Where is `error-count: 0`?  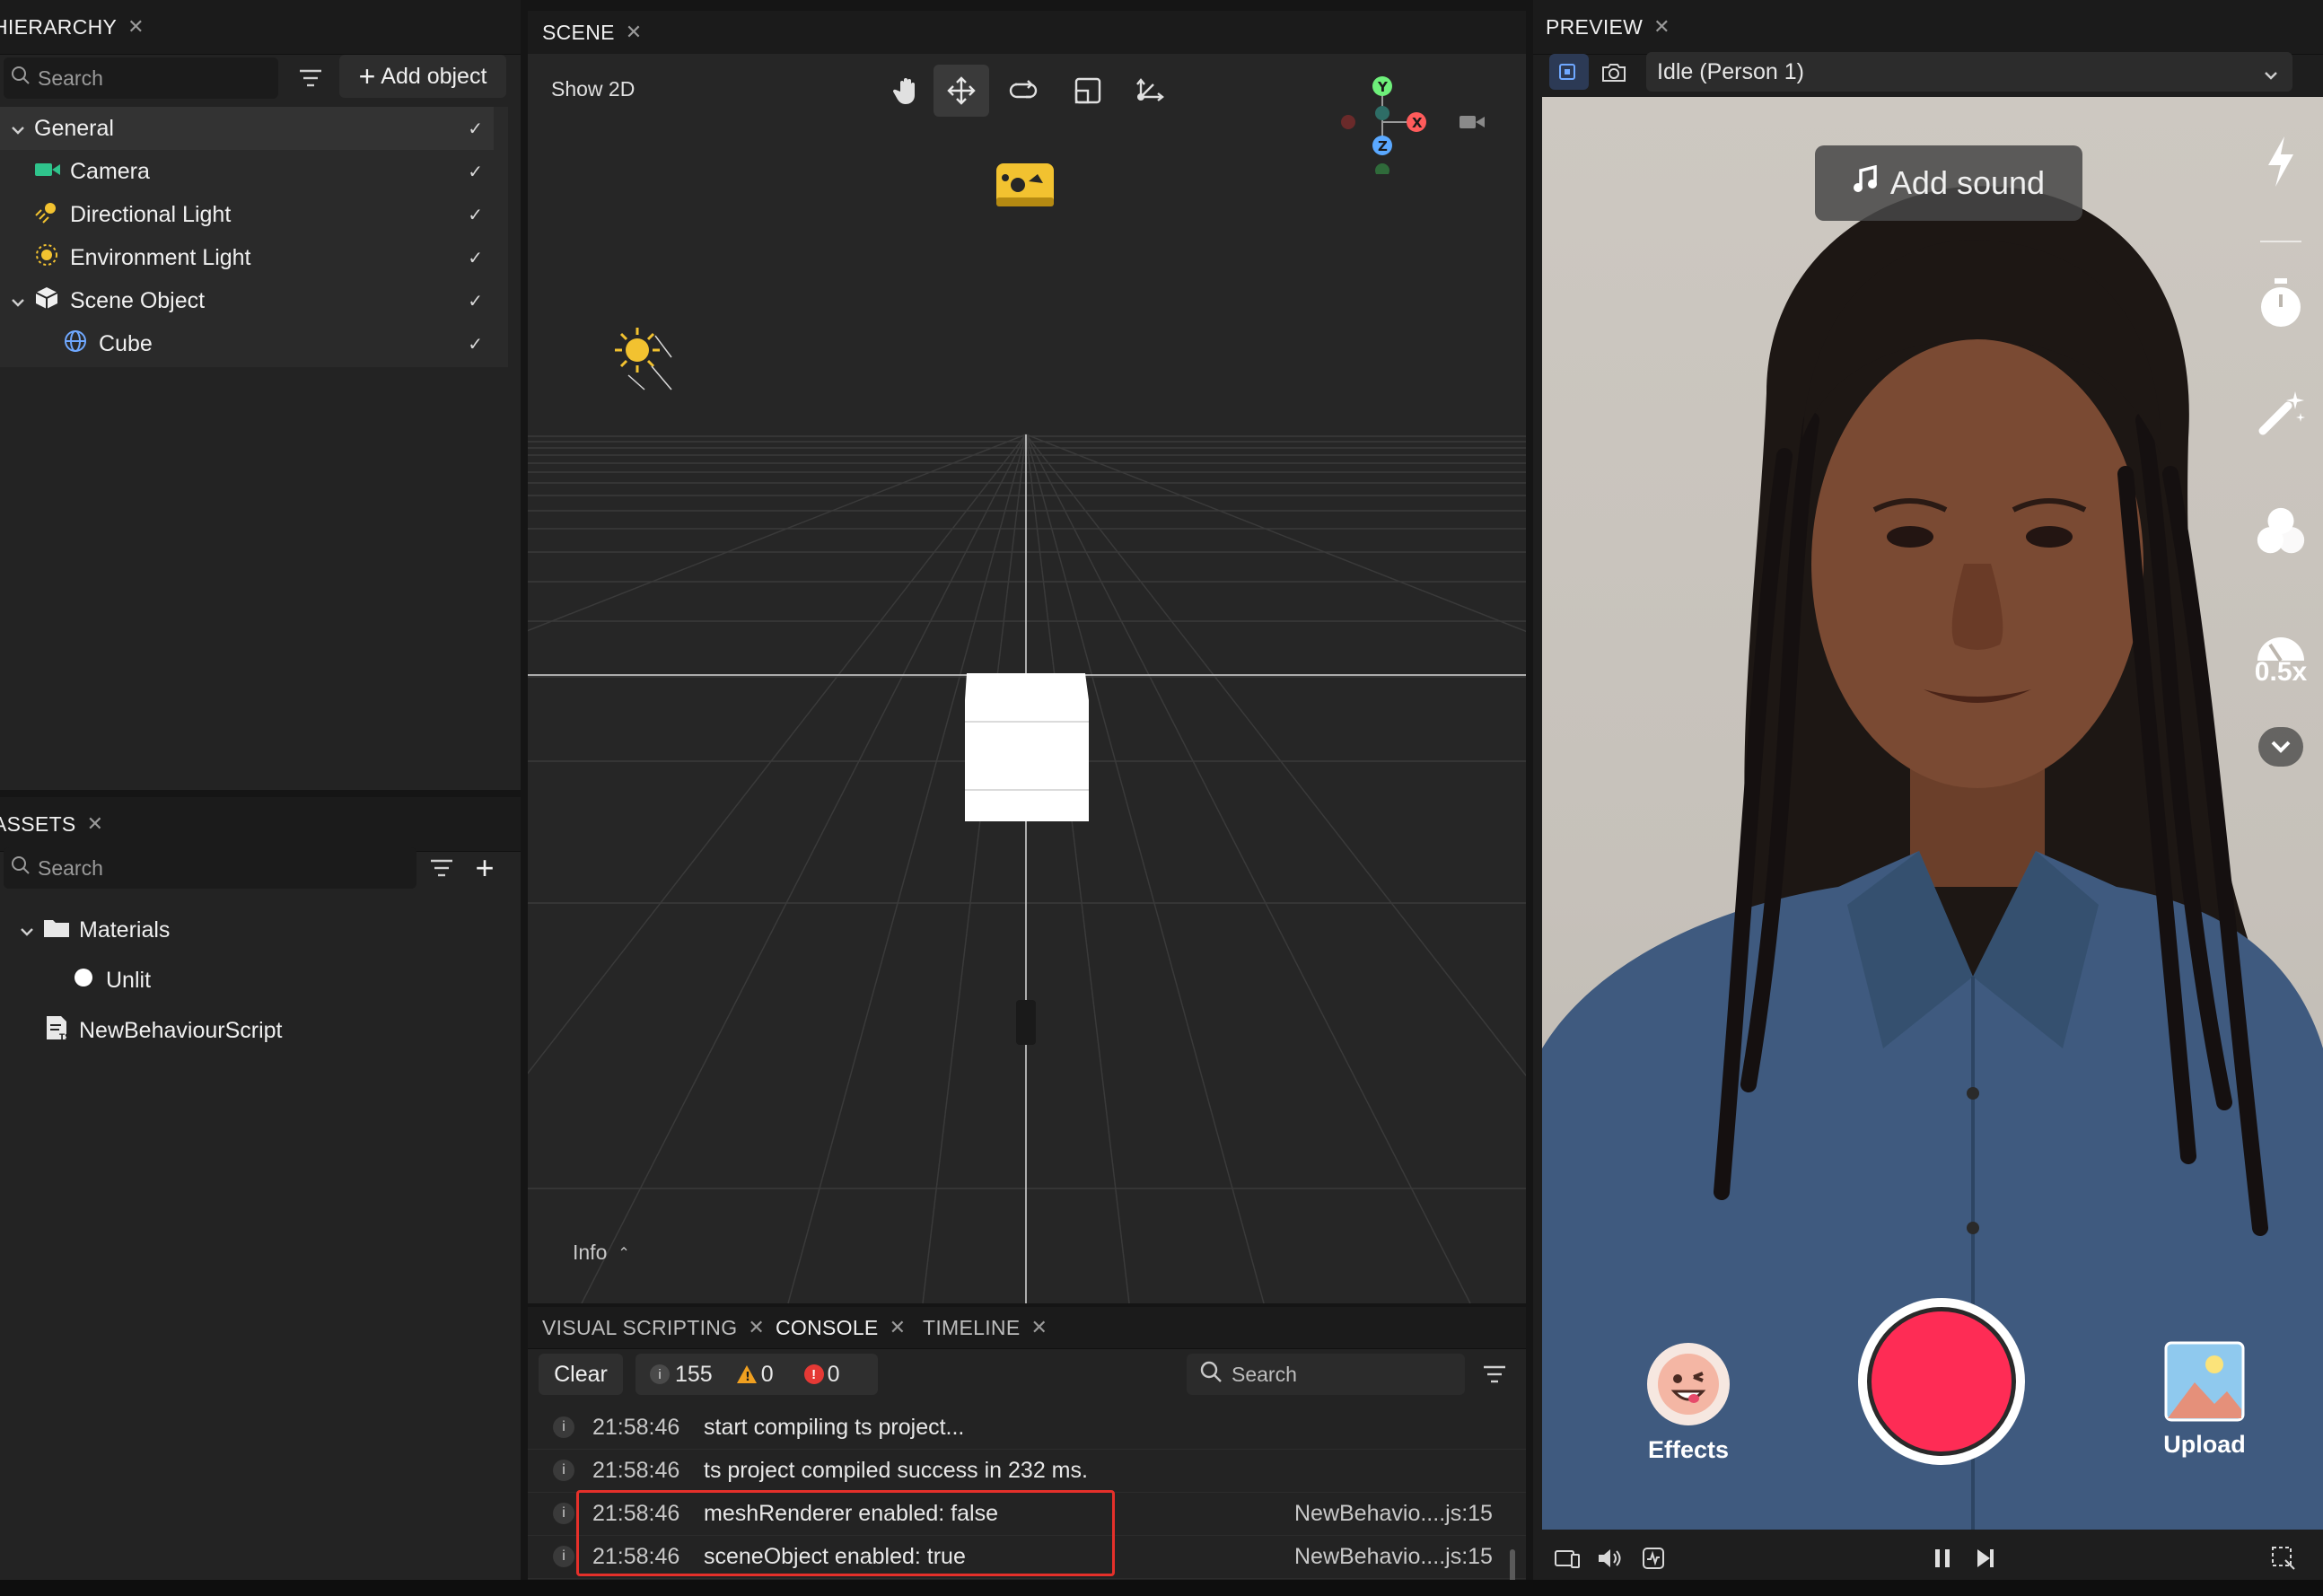
error-count: 0 is located at coordinates (833, 1374).